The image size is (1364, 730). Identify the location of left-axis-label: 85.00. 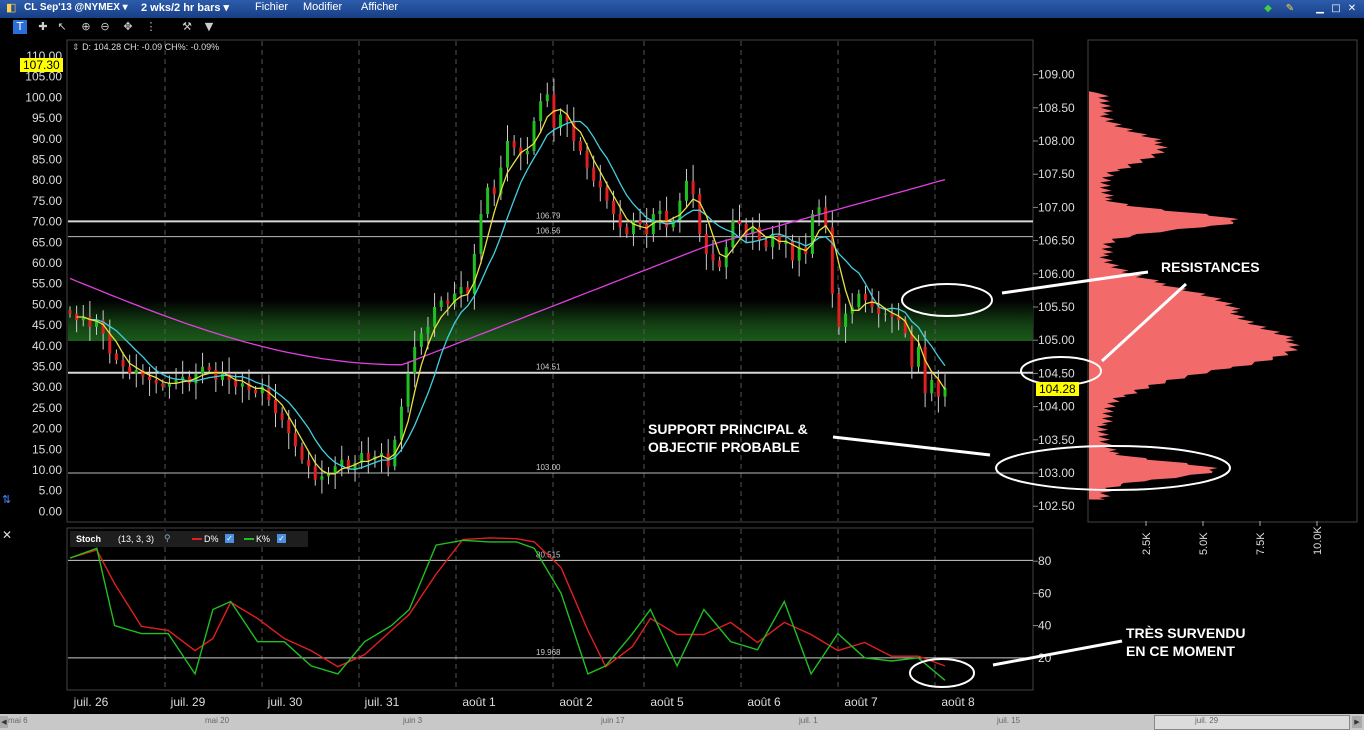
(47, 160).